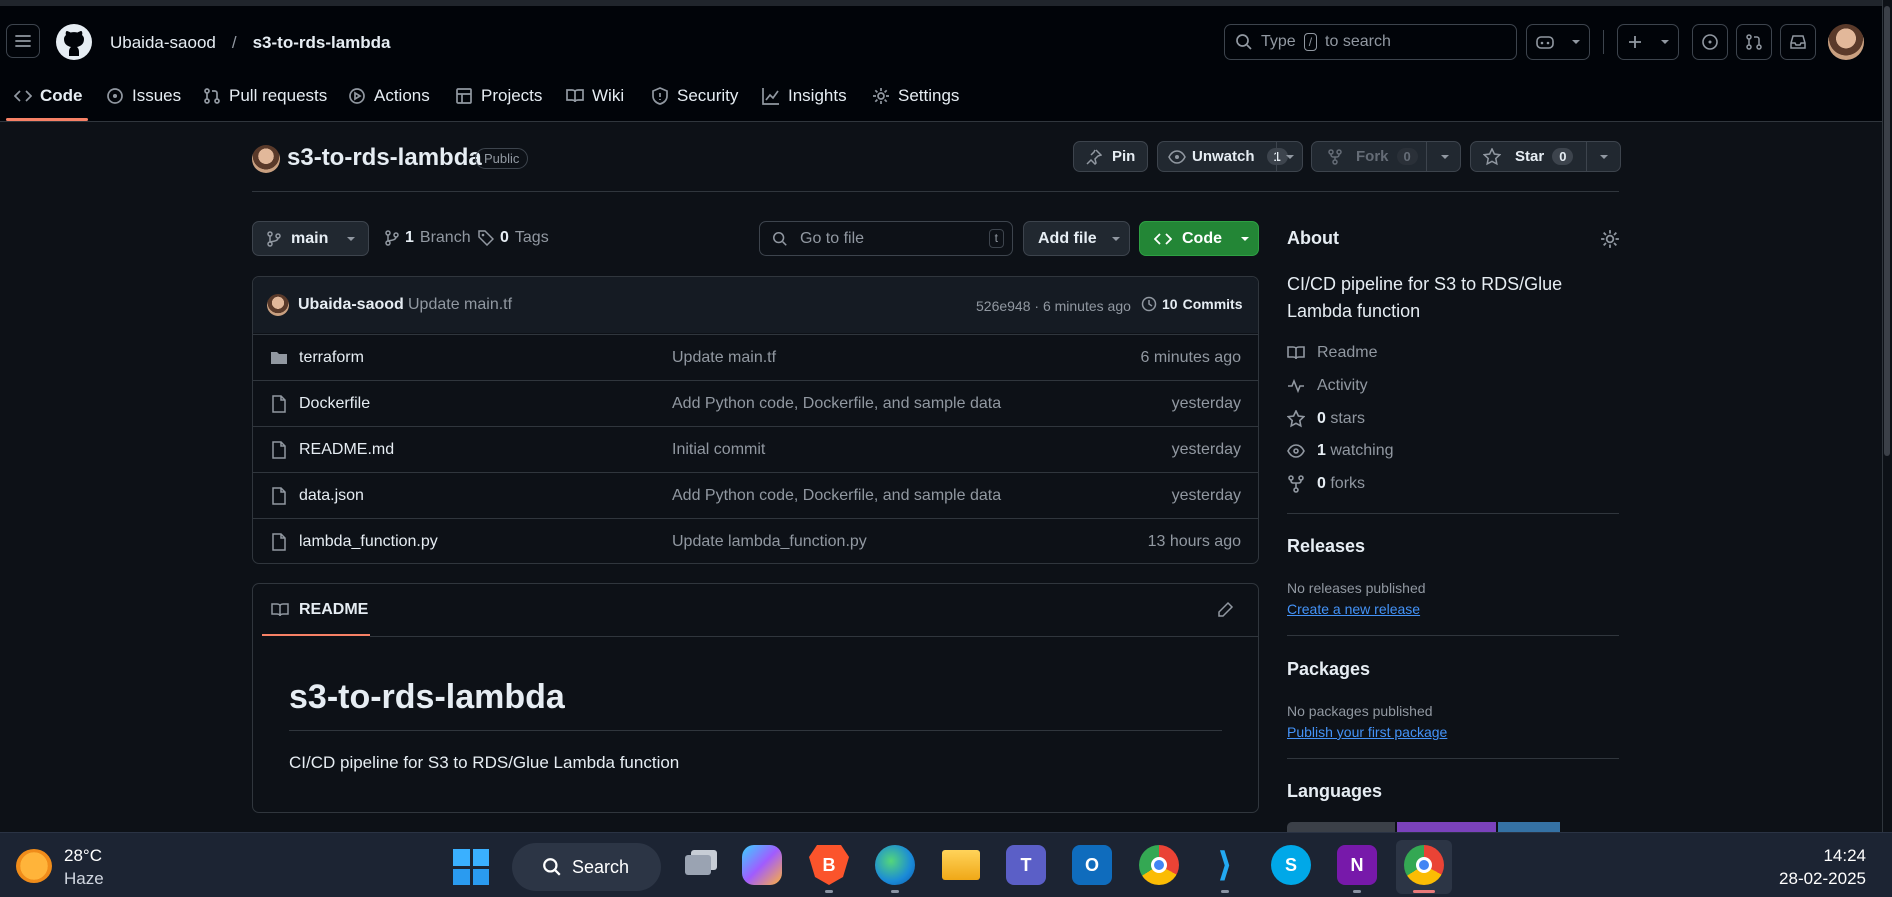 This screenshot has width=1892, height=897. What do you see at coordinates (935, 191) in the screenshot?
I see `repo-header-divider` at bounding box center [935, 191].